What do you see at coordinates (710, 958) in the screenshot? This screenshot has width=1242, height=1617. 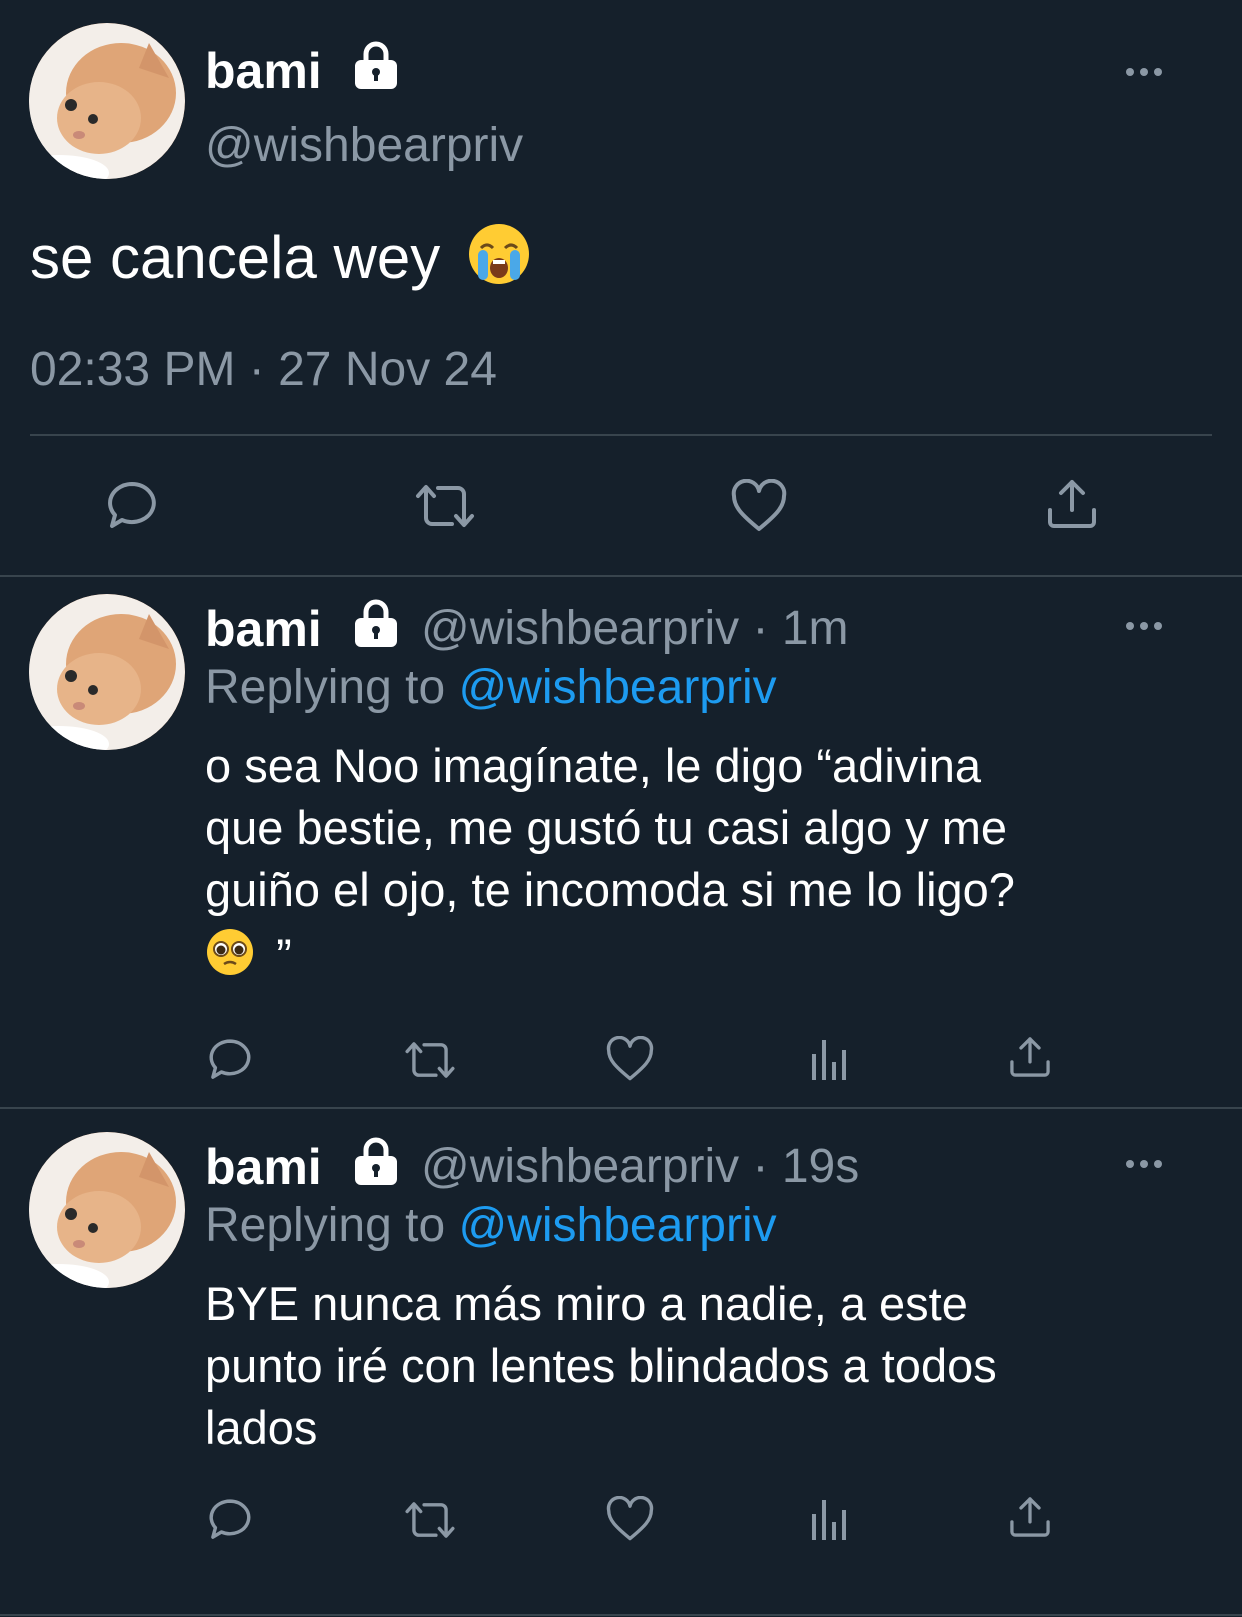 I see `tweet-text-line: ”` at bounding box center [710, 958].